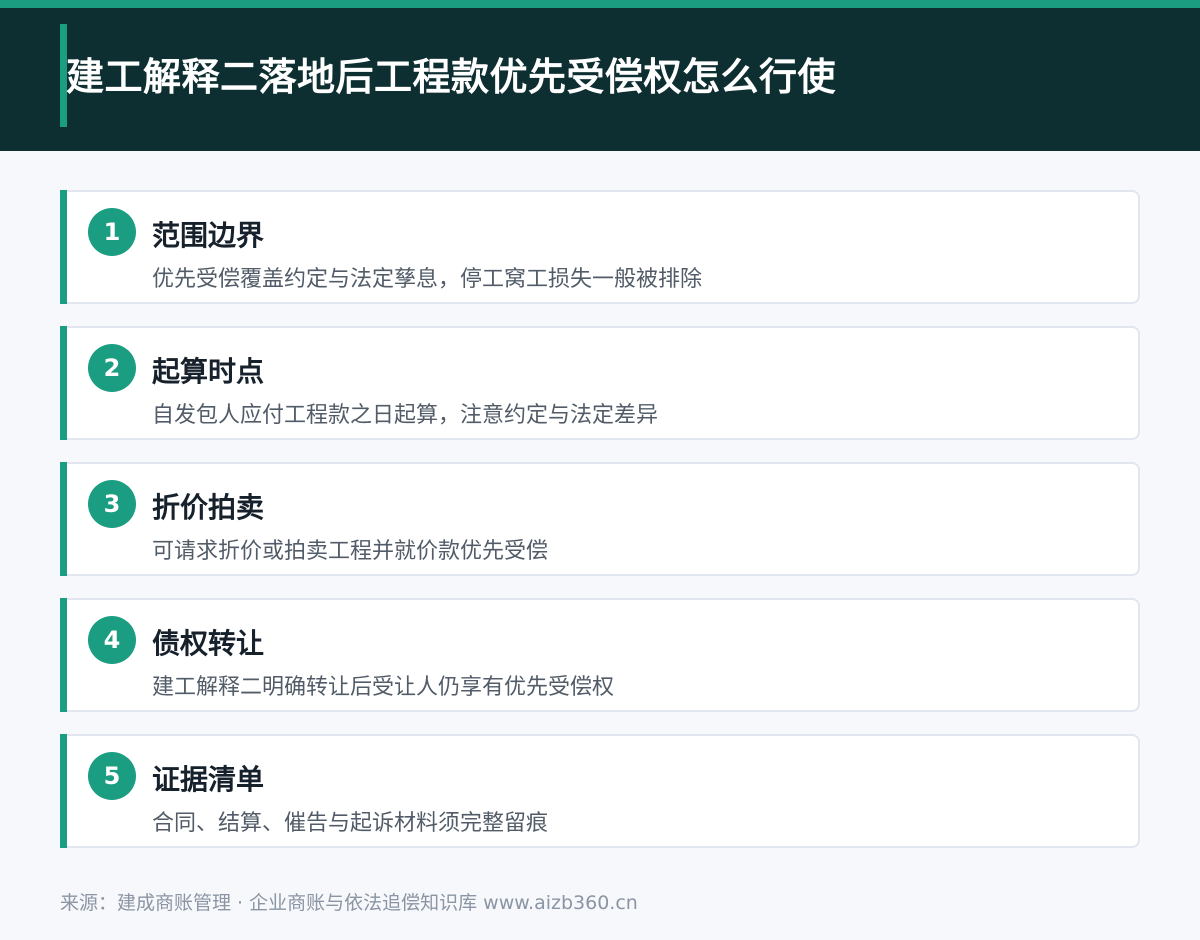 Image resolution: width=1200 pixels, height=940 pixels. Describe the element at coordinates (349, 903) in the screenshot. I see `source-footer: 来源：建成商账管理 · 企业商账与依法追偿知识库 www.aizb360.cn` at that location.